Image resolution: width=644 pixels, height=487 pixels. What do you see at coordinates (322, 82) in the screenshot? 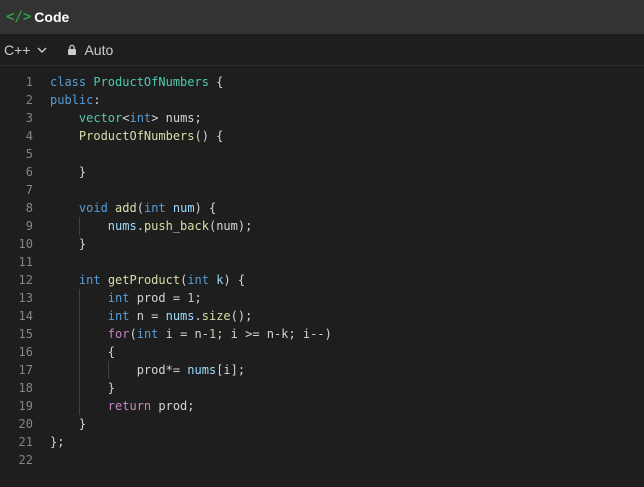
I see `code-line: 1 class ProductOfNumbers {` at bounding box center [322, 82].